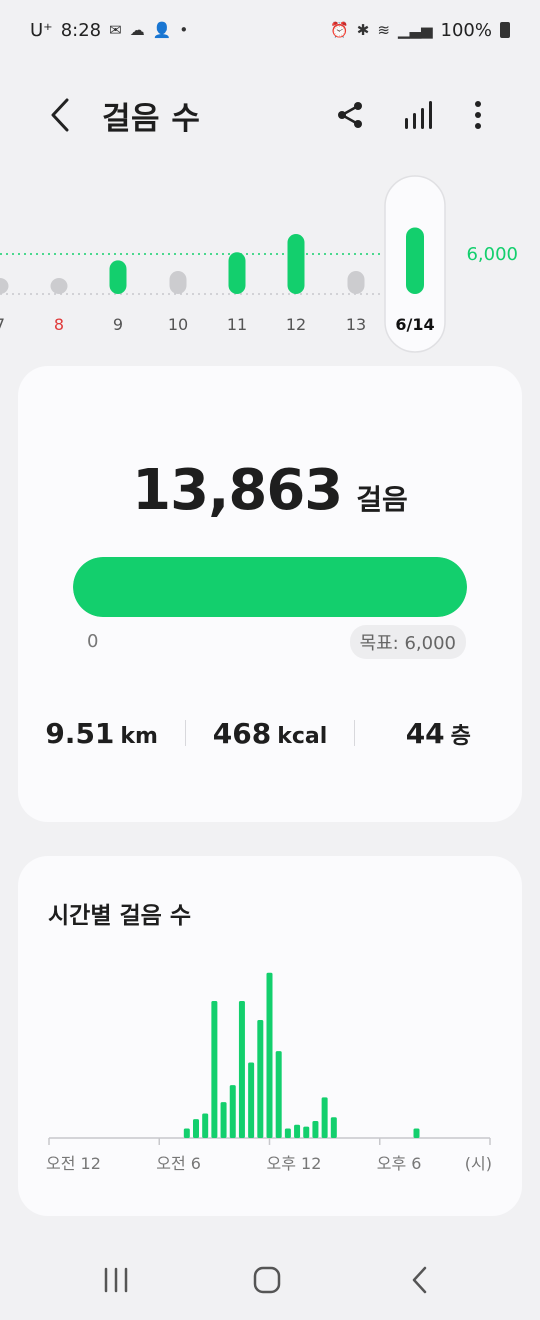  I want to click on stats-row: 9.51 km 468 kcal 44 층, so click(270, 733).